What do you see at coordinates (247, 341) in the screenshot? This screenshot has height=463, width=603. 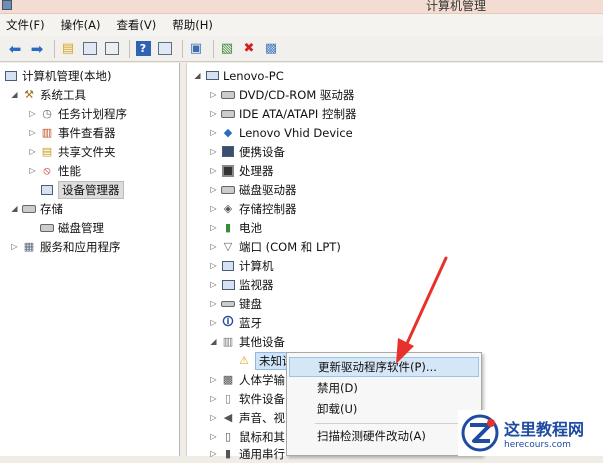 I see `device-category-other: ◢ ▥ 其他设备` at bounding box center [247, 341].